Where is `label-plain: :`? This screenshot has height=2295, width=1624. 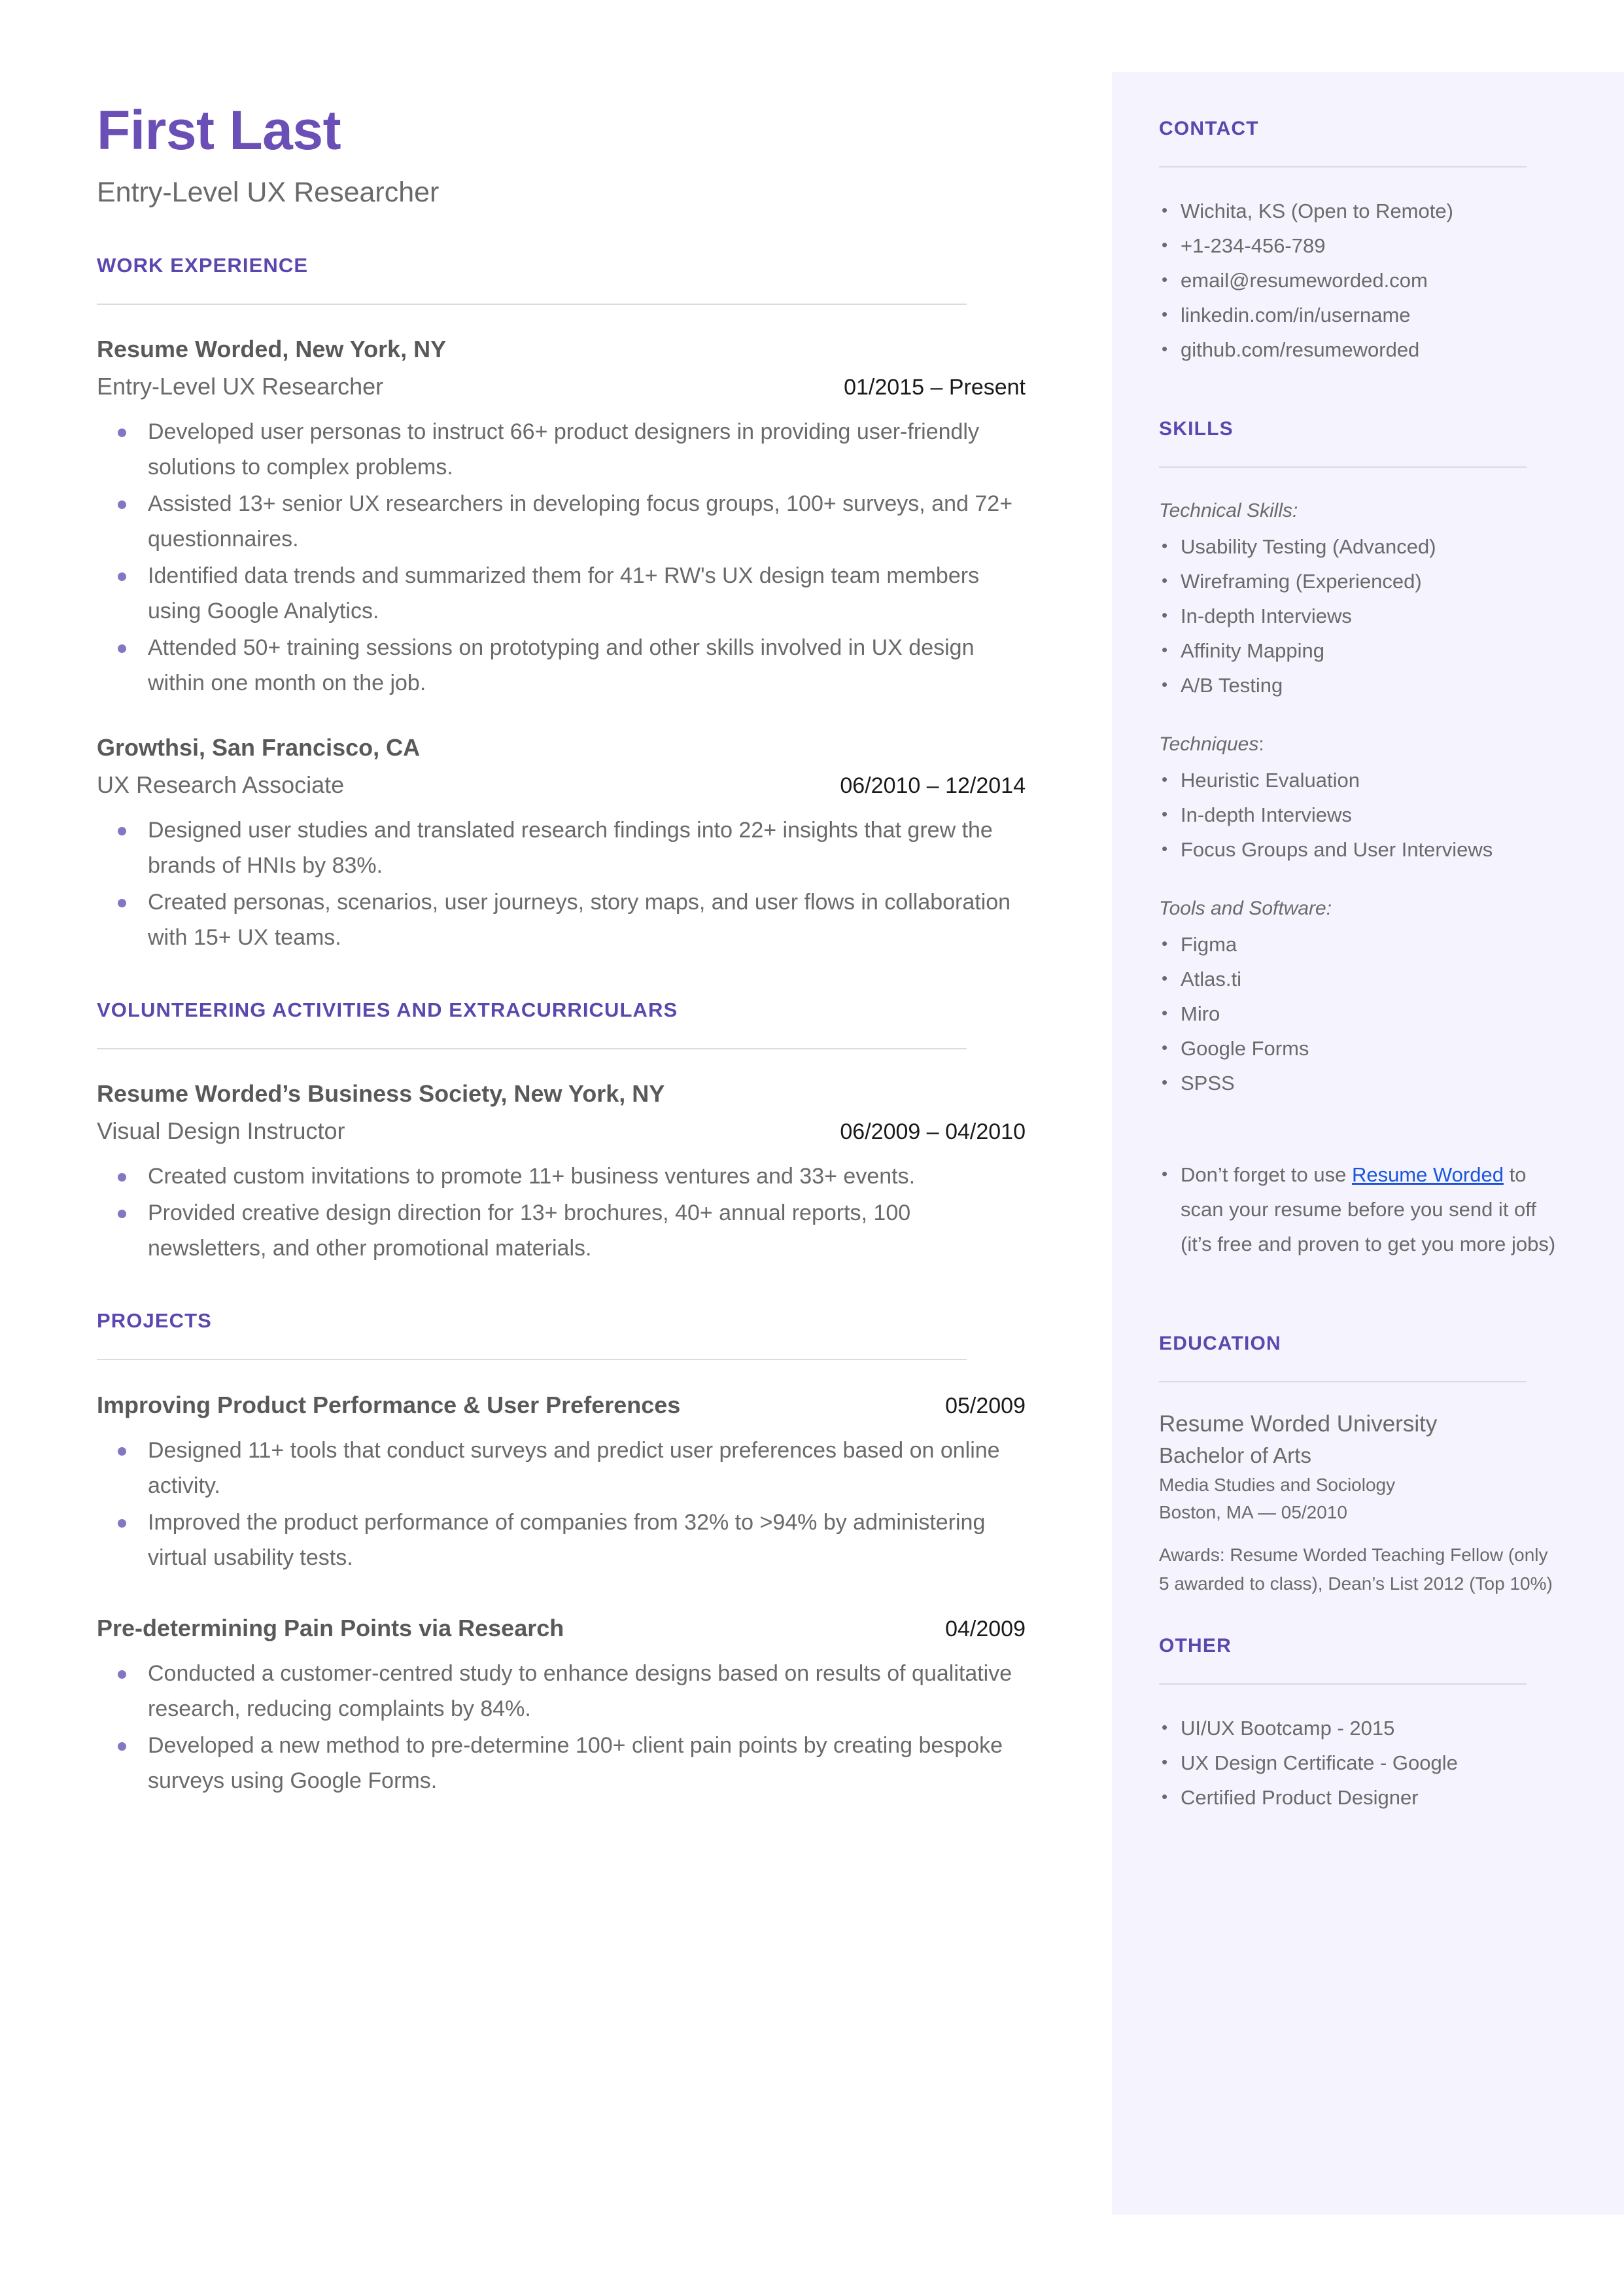
label-plain: : is located at coordinates (1261, 744).